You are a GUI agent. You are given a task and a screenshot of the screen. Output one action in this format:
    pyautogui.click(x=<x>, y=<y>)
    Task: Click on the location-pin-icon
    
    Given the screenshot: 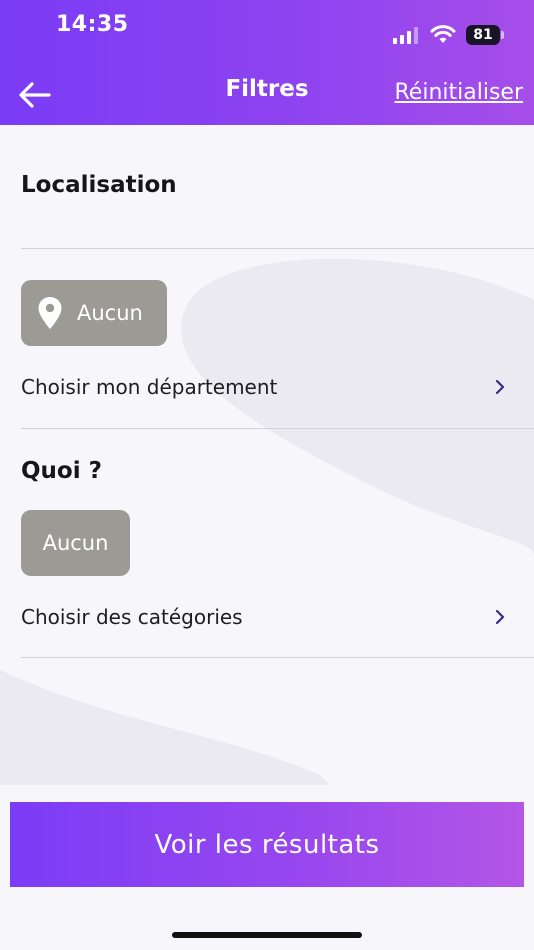 What is the action you would take?
    pyautogui.click(x=50, y=313)
    